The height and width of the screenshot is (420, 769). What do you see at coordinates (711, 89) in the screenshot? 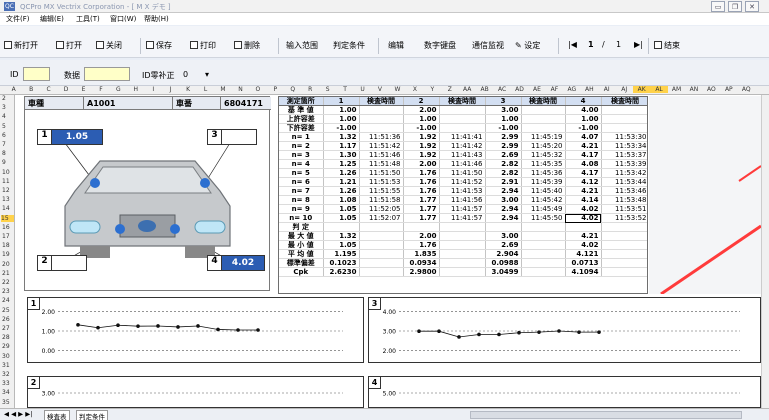
I see `column-header: AO` at bounding box center [711, 89].